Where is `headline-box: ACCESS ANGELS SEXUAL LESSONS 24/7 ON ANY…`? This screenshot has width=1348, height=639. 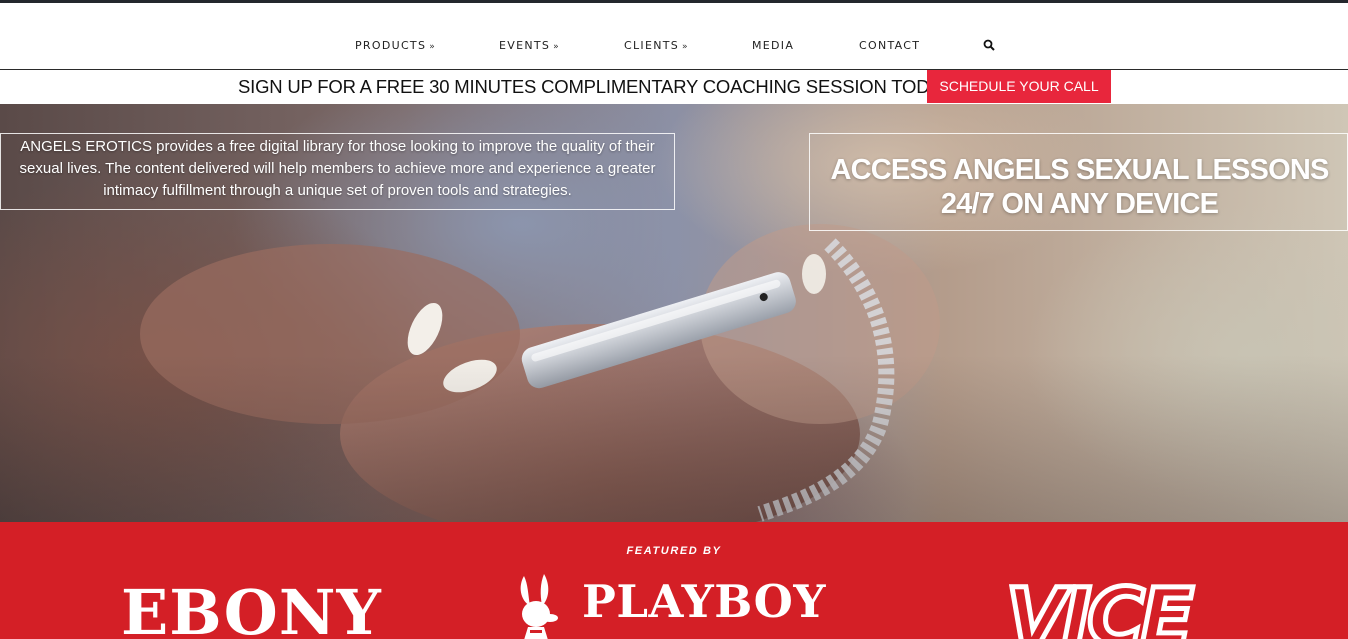
headline-box: ACCESS ANGELS SEXUAL LESSONS 24/7 ON ANY… is located at coordinates (1078, 182).